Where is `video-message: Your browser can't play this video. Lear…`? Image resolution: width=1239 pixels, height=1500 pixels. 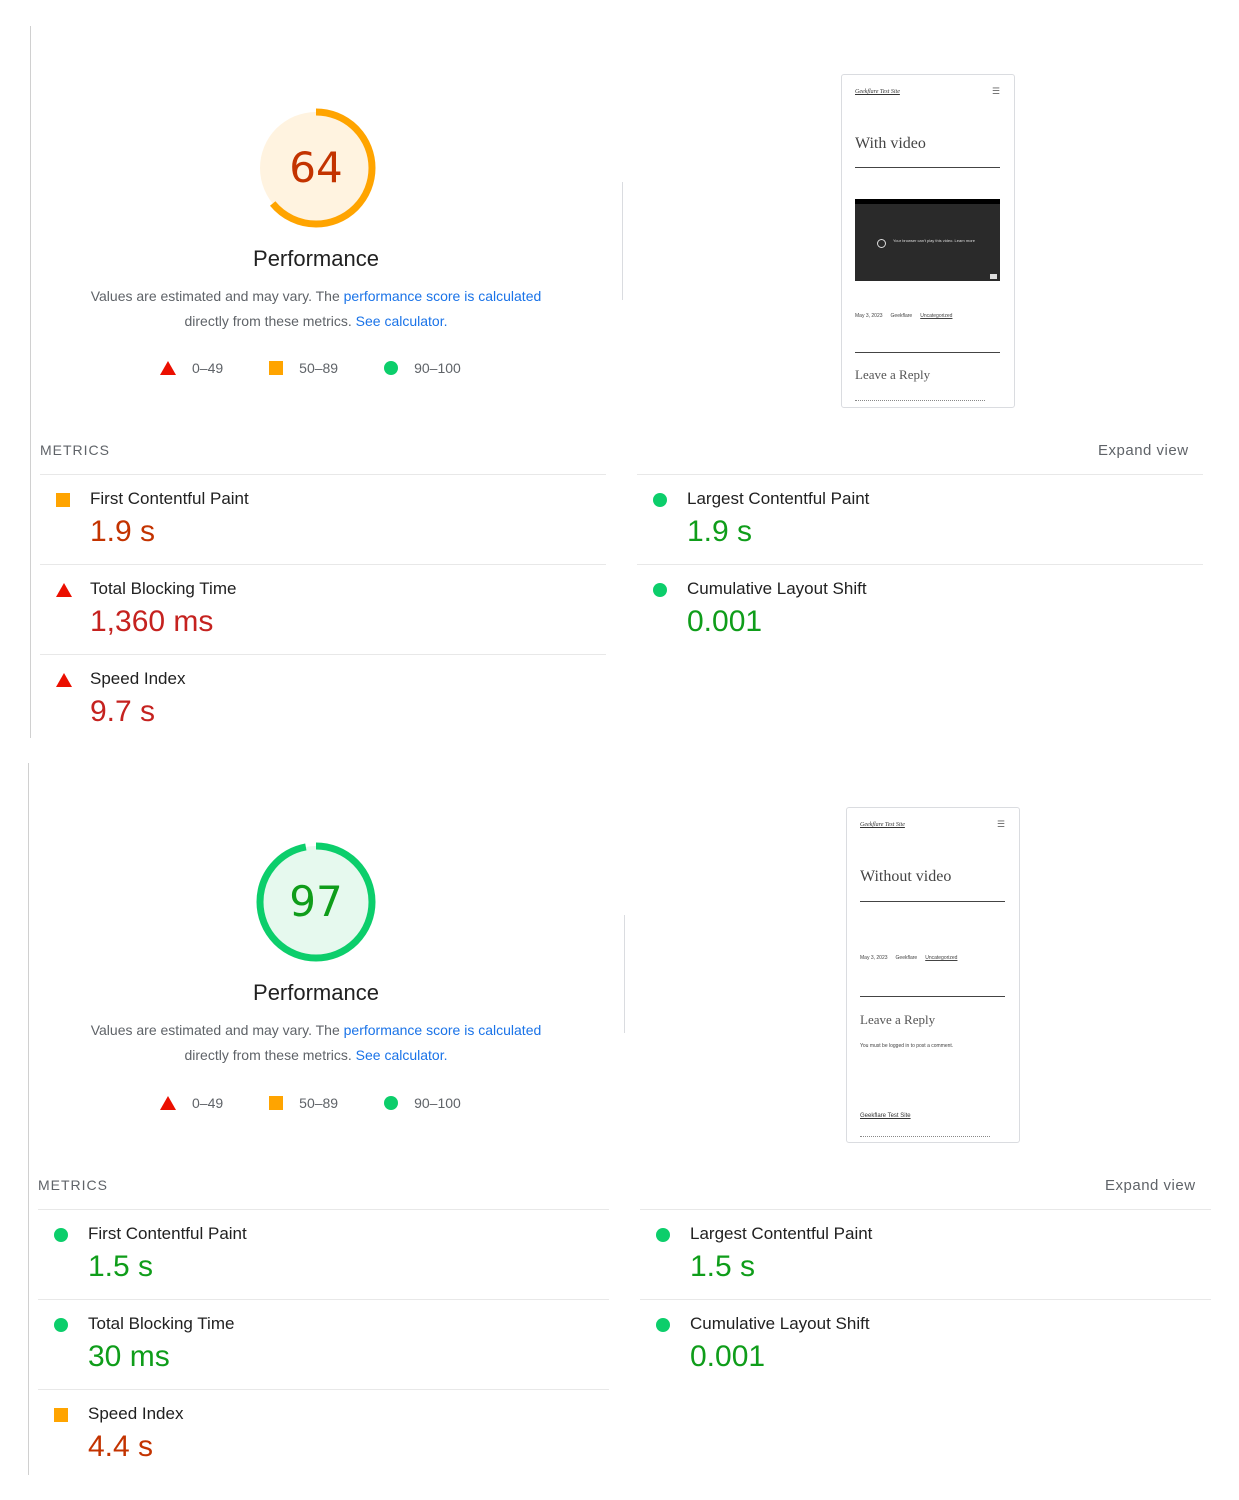
video-message: Your browser can't play this video. Lear… is located at coordinates (934, 240).